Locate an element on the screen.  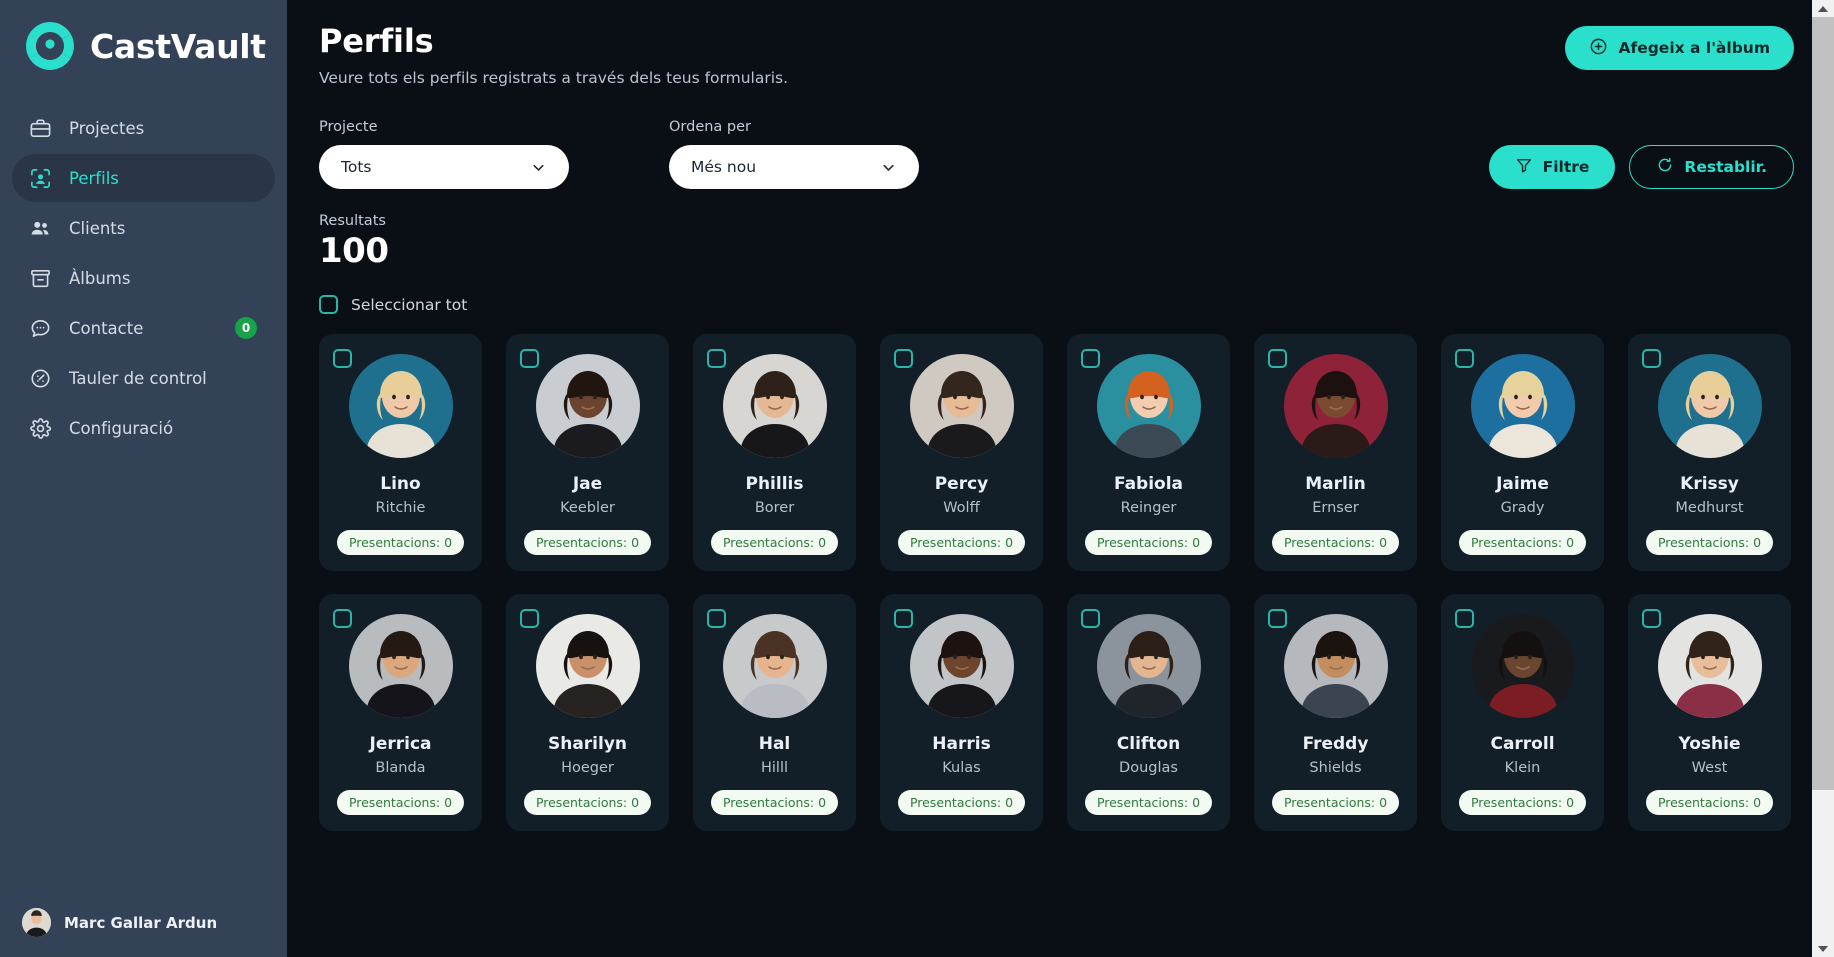
scrollbar-thumb is located at coordinates (1823, 403).